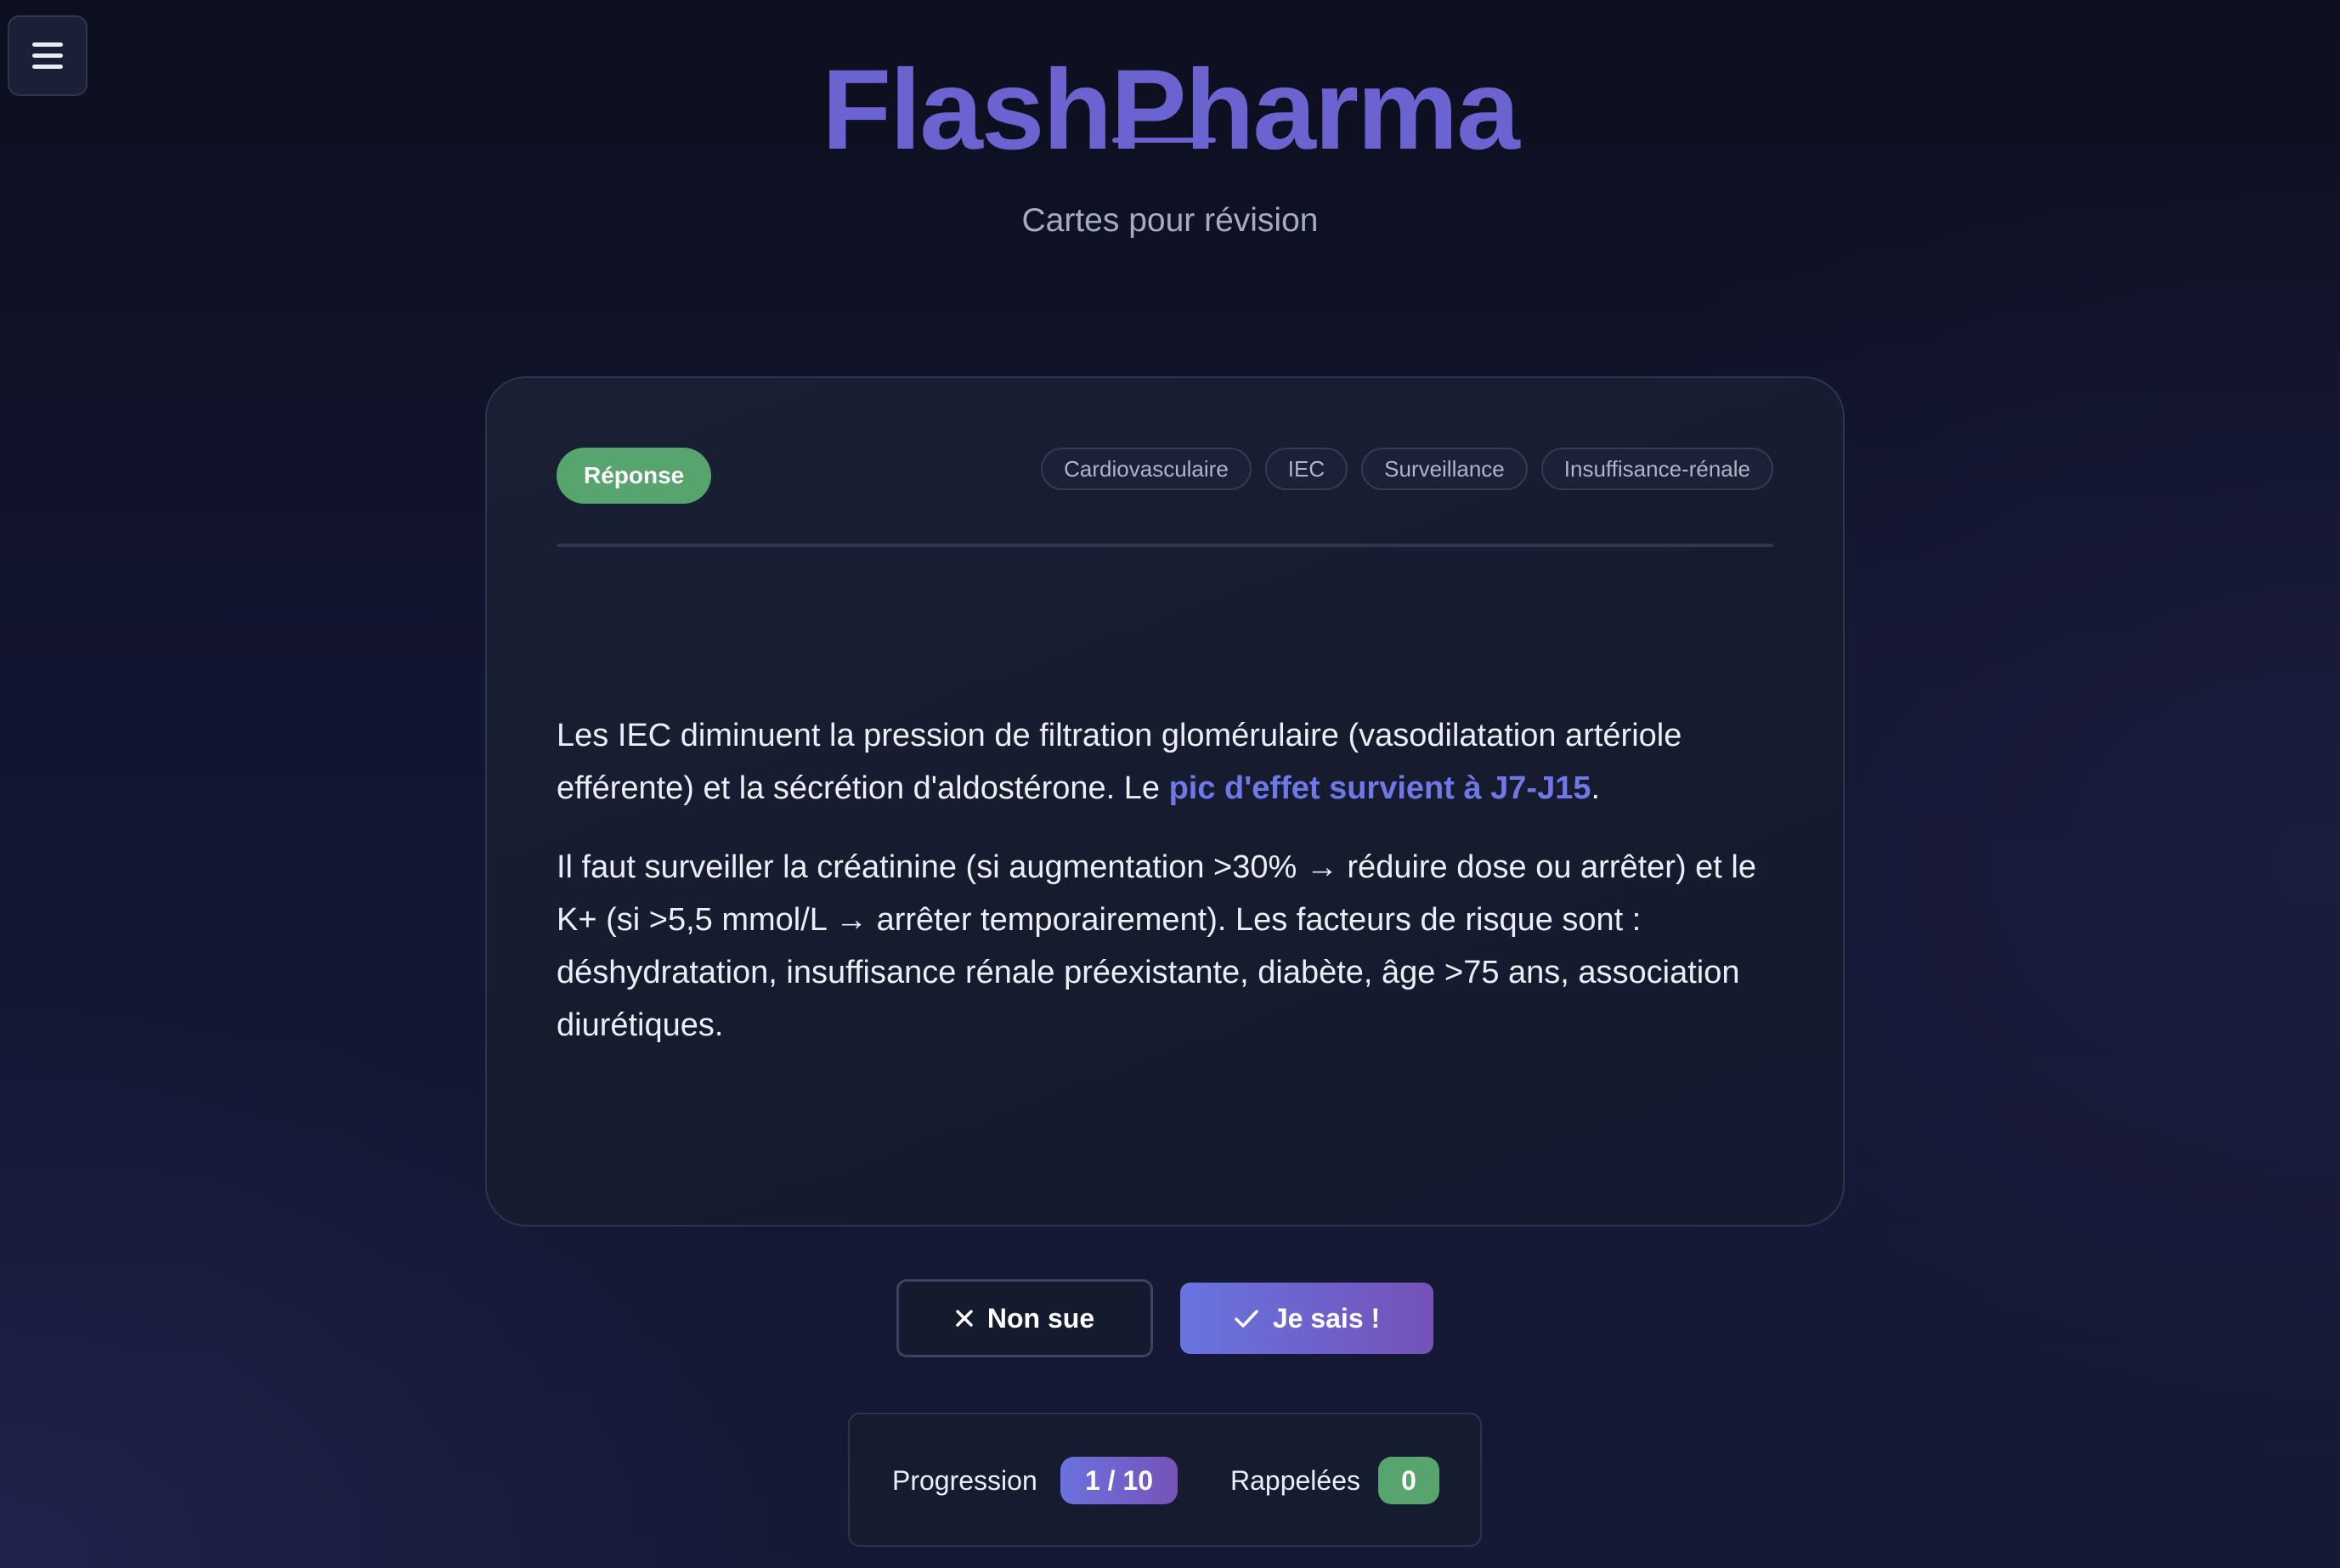 Image resolution: width=2340 pixels, height=1568 pixels. What do you see at coordinates (1326, 1318) in the screenshot?
I see `i-know-label: Je sais !` at bounding box center [1326, 1318].